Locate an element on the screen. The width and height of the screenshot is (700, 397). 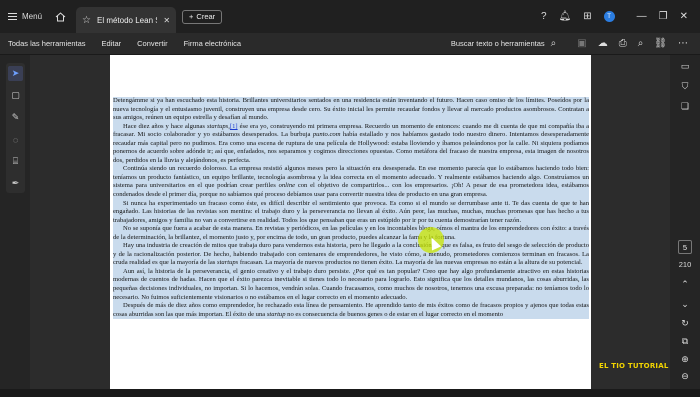
home-icon is located at coordinates (60, 16).